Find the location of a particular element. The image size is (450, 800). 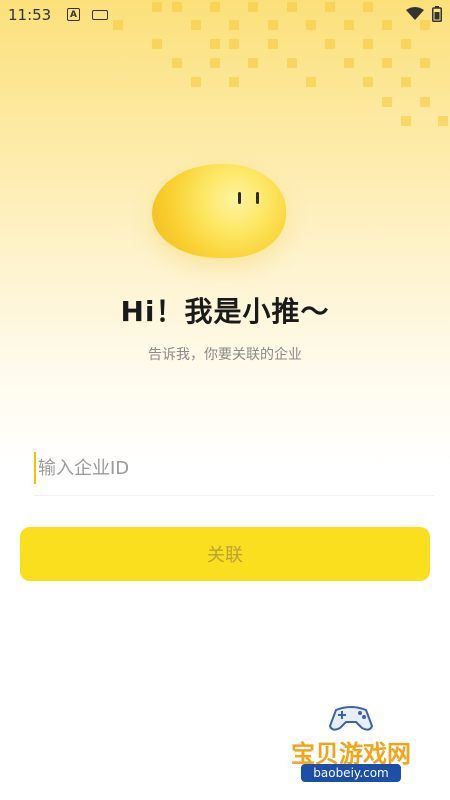

mascot-right-eye is located at coordinates (257, 198).